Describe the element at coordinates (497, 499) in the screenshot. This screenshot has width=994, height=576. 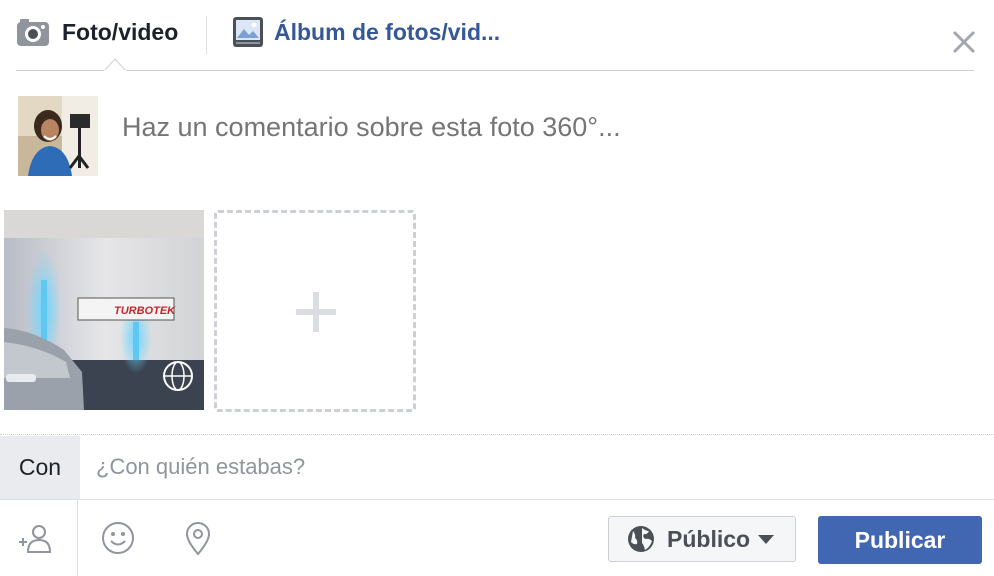
I see `footer-divider` at that location.